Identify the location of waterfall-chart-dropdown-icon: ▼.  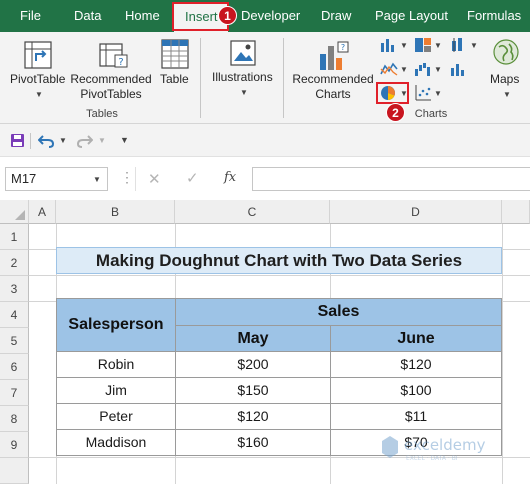
(438, 69).